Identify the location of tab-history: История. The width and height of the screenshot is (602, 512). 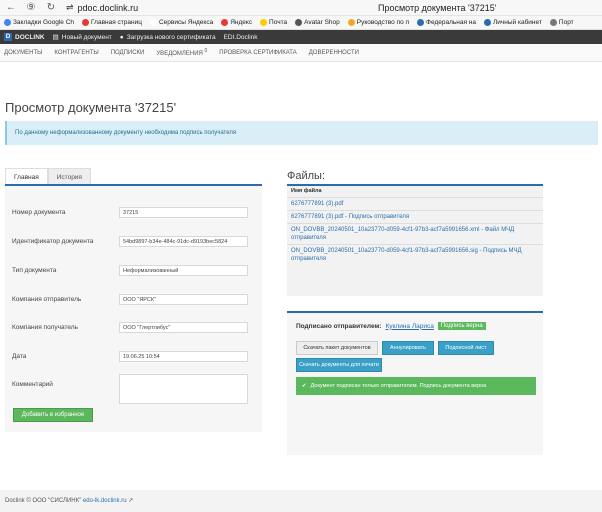
(69, 176).